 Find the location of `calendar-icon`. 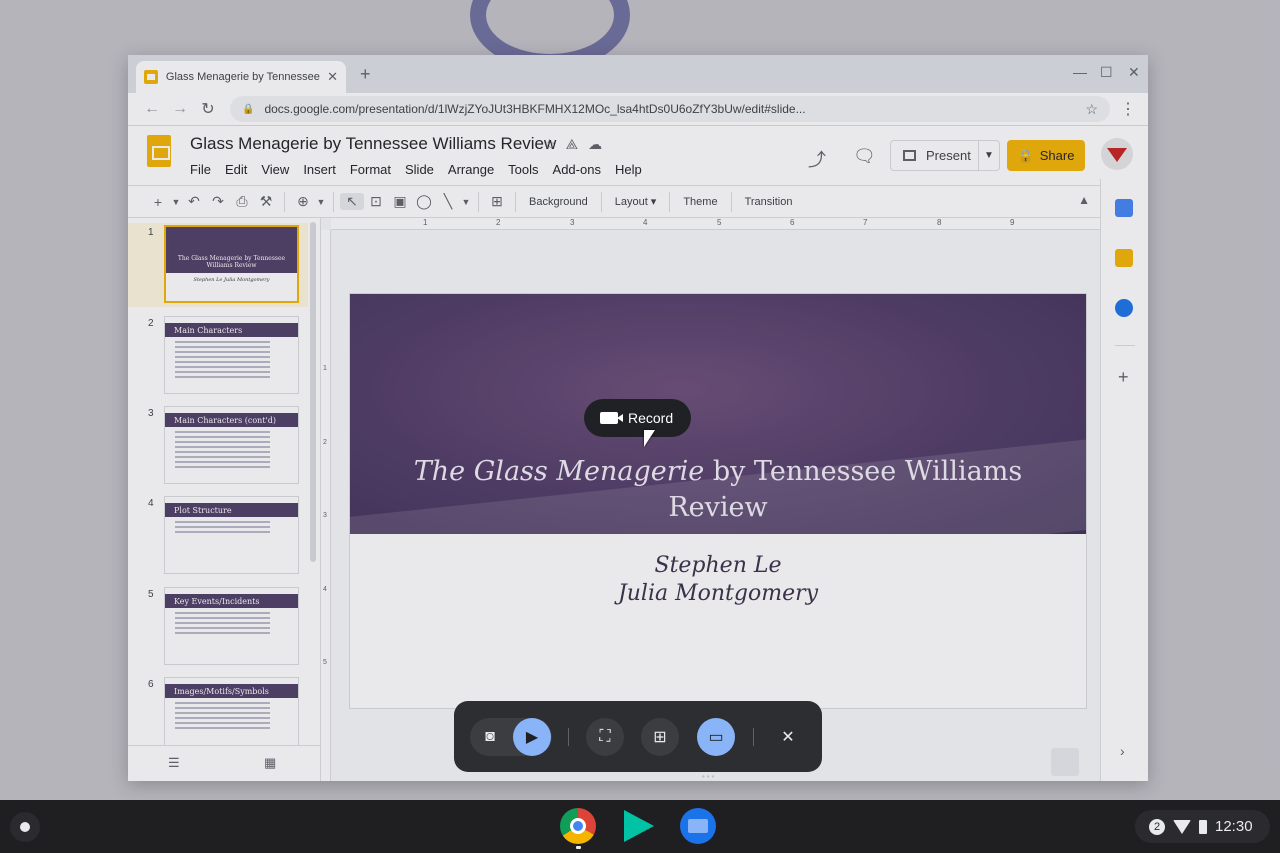

calendar-icon is located at coordinates (1124, 208).